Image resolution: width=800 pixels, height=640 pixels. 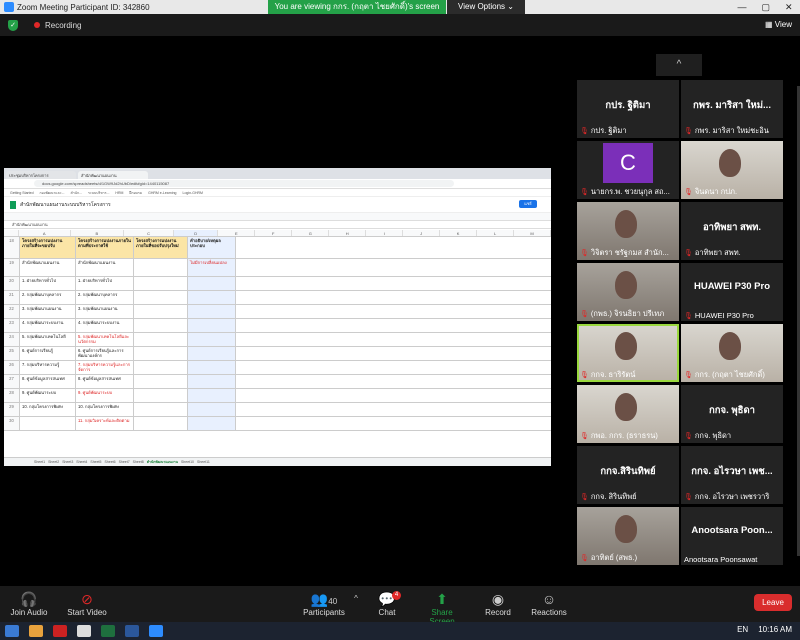 I want to click on participant-tile: HUAWEI P30 Pro 🎙 HUAWEI P30 Pro, so click(x=732, y=292).